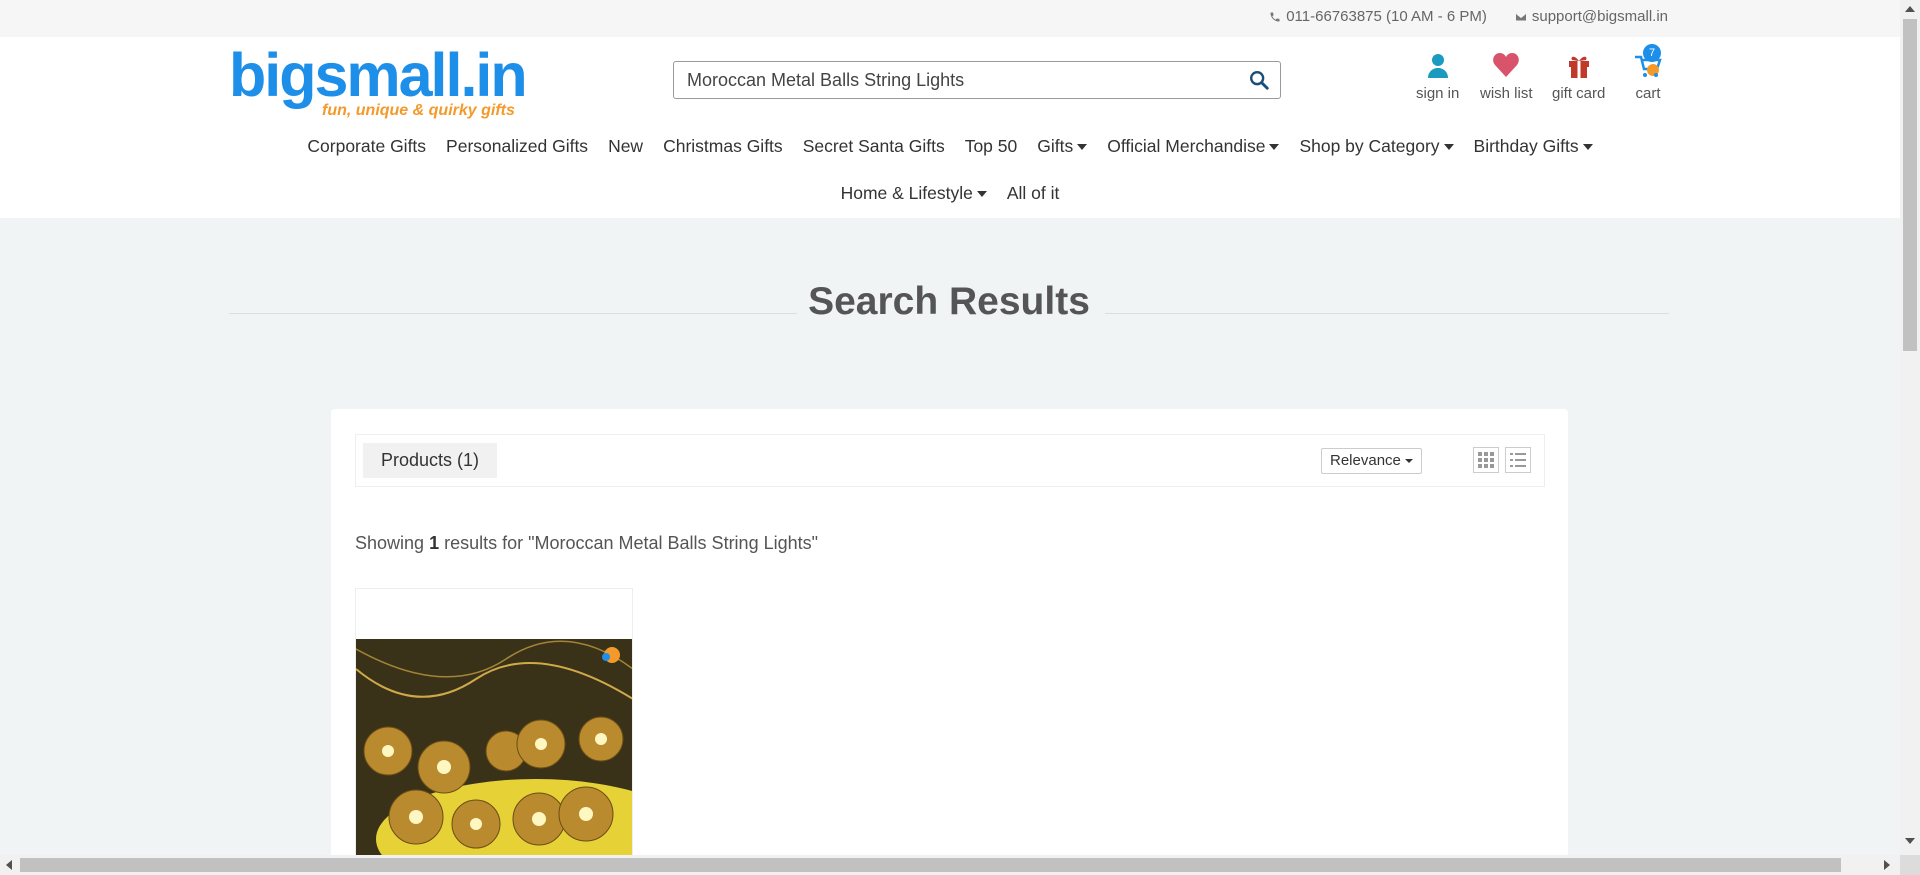 This screenshot has width=1920, height=875. I want to click on nav-item-top-50: Top 50, so click(991, 146).